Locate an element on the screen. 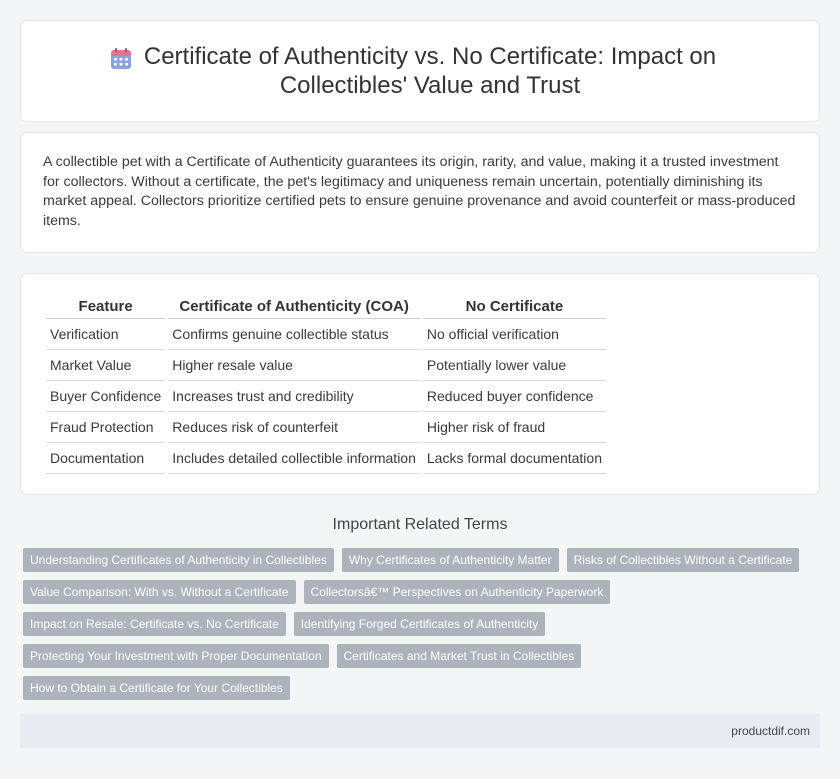 The image size is (840, 779). column-header-no-certificate: No Certificate is located at coordinates (514, 306).